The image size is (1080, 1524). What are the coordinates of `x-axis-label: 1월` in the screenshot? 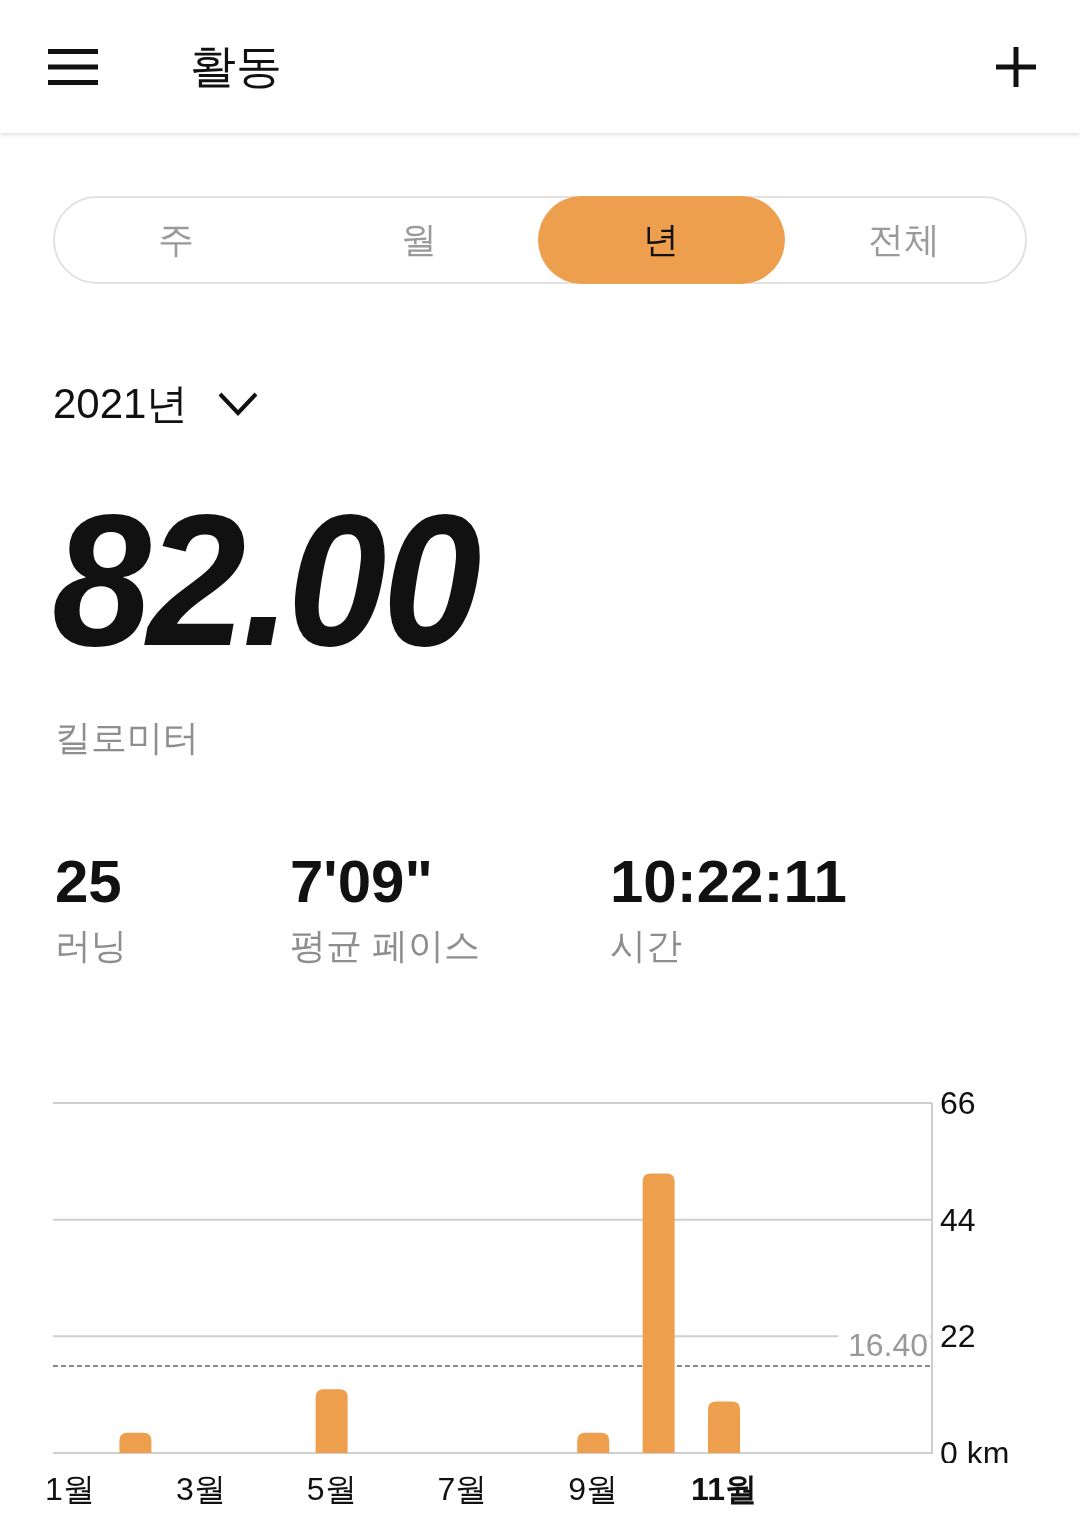 It's located at (70, 1489).